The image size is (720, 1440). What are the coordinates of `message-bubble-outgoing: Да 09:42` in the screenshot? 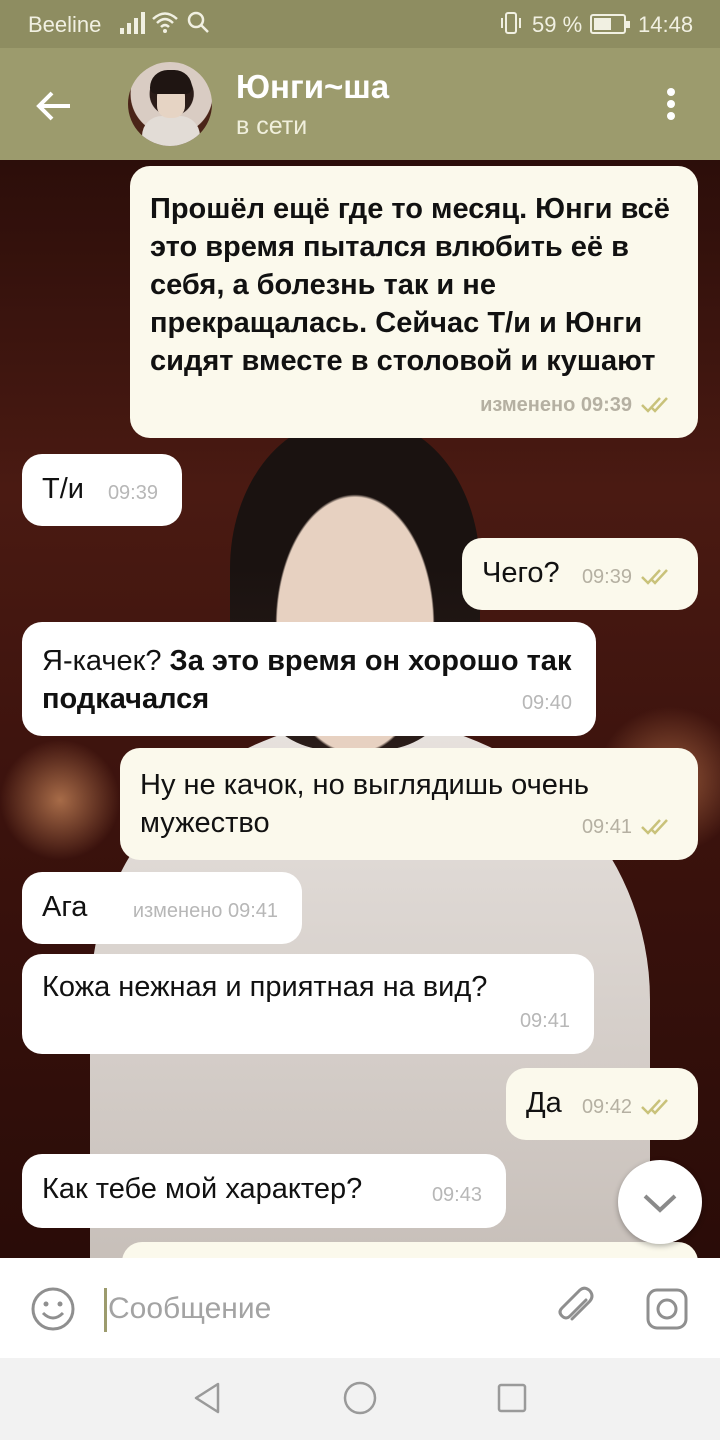 It's located at (602, 1104).